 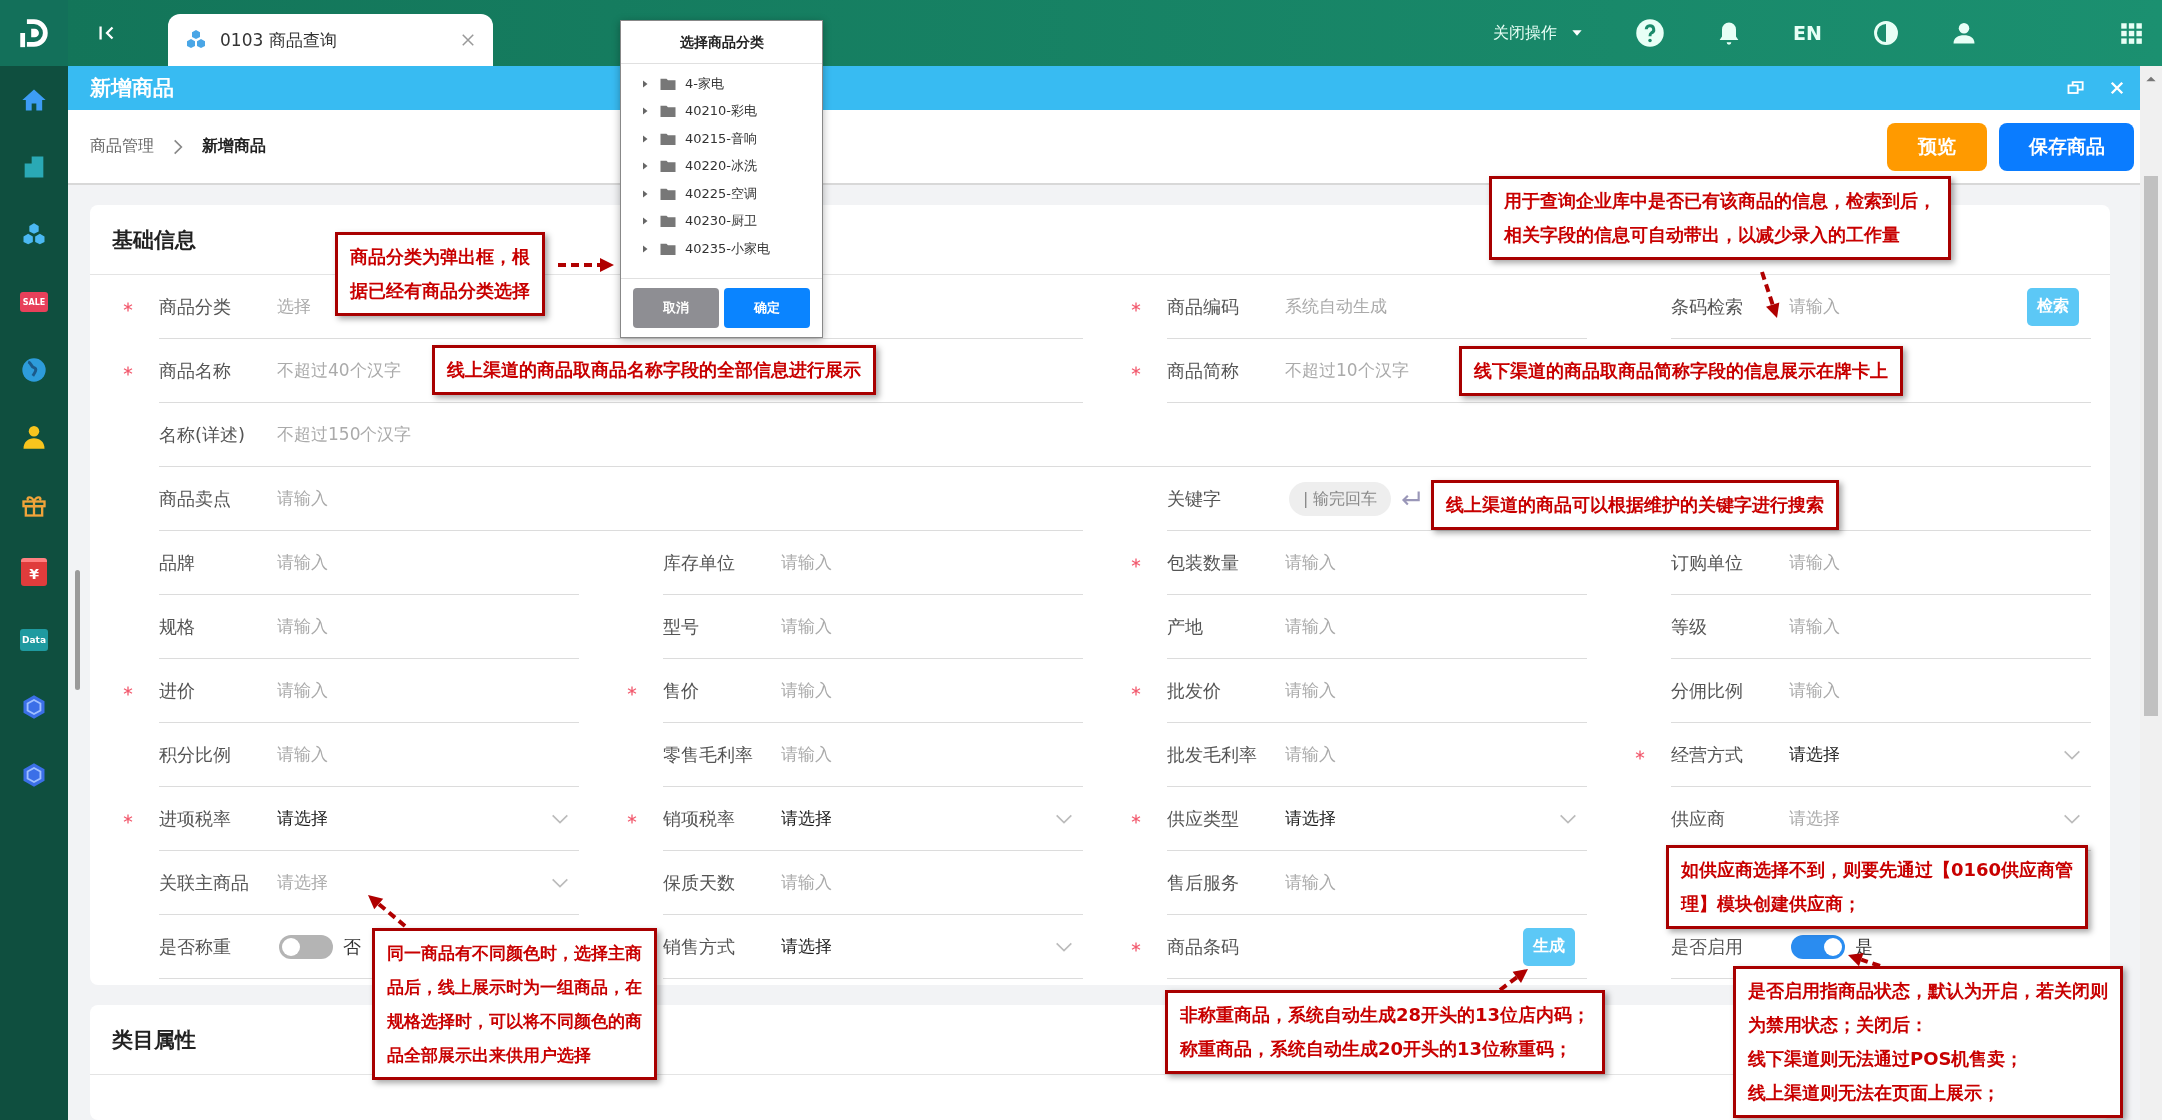 What do you see at coordinates (1877, 870) in the screenshot?
I see `annotation-text: 如供应商选择不到，则要先通过【0160供应商管` at bounding box center [1877, 870].